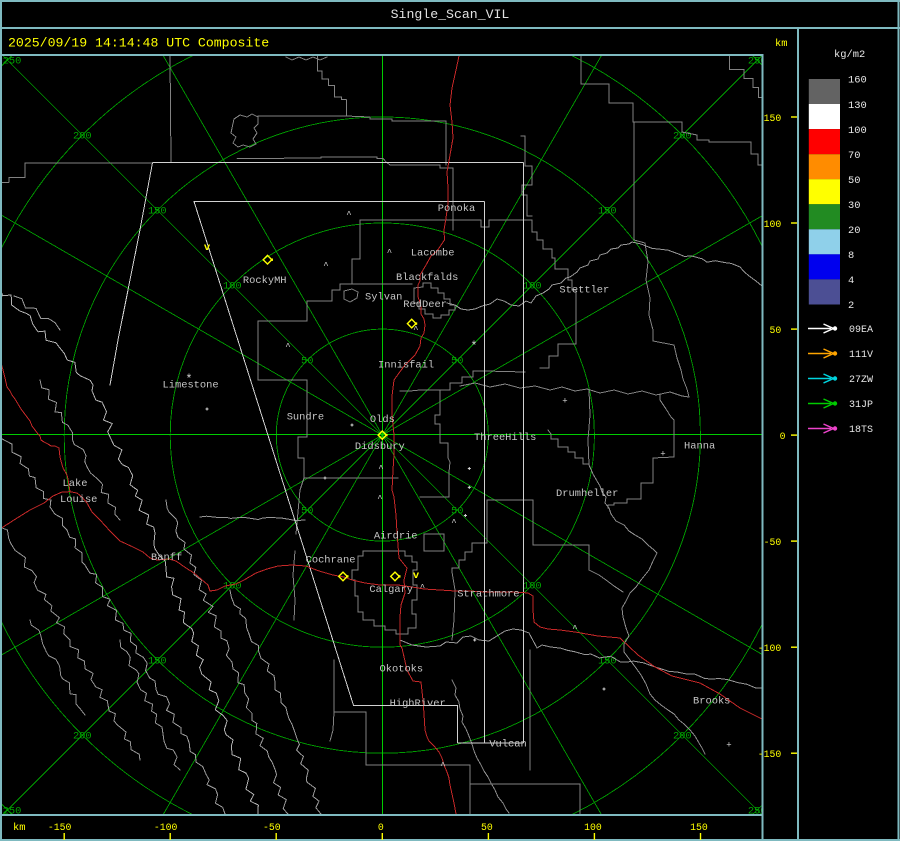 This screenshot has width=900, height=841. I want to click on svg-text: 4, so click(851, 281).